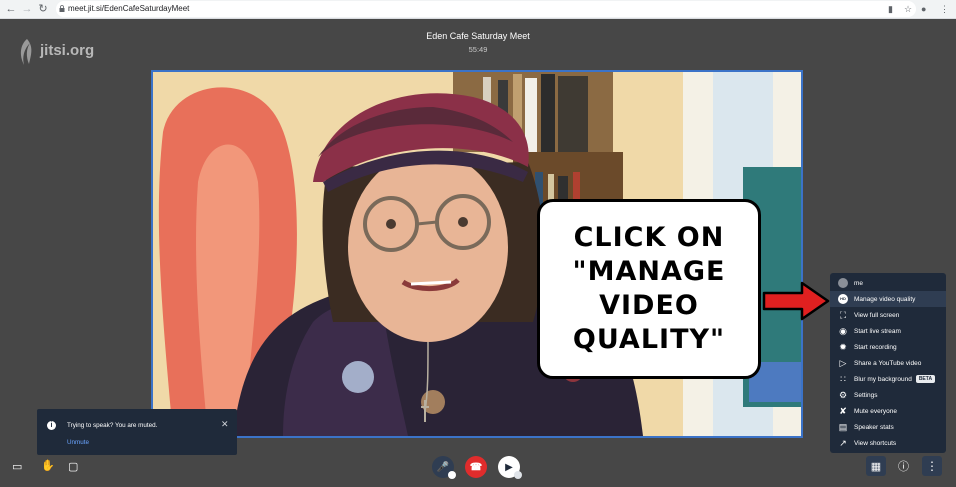 This screenshot has width=956, height=487. I want to click on menu-item-start-recording: ✹ Start recording, so click(888, 347).